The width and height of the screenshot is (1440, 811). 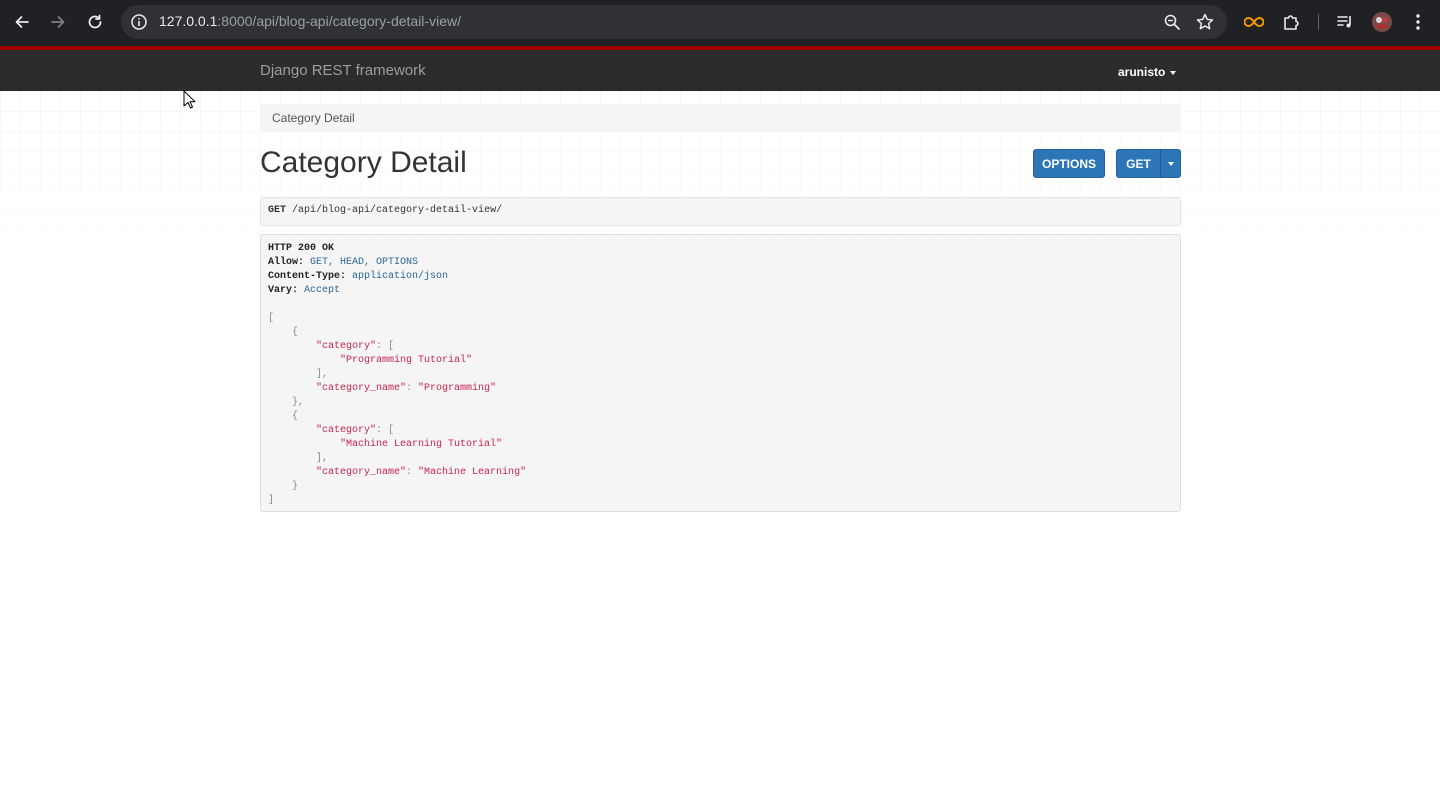 What do you see at coordinates (301, 248) in the screenshot?
I see `response-status: HTTP 200 OK` at bounding box center [301, 248].